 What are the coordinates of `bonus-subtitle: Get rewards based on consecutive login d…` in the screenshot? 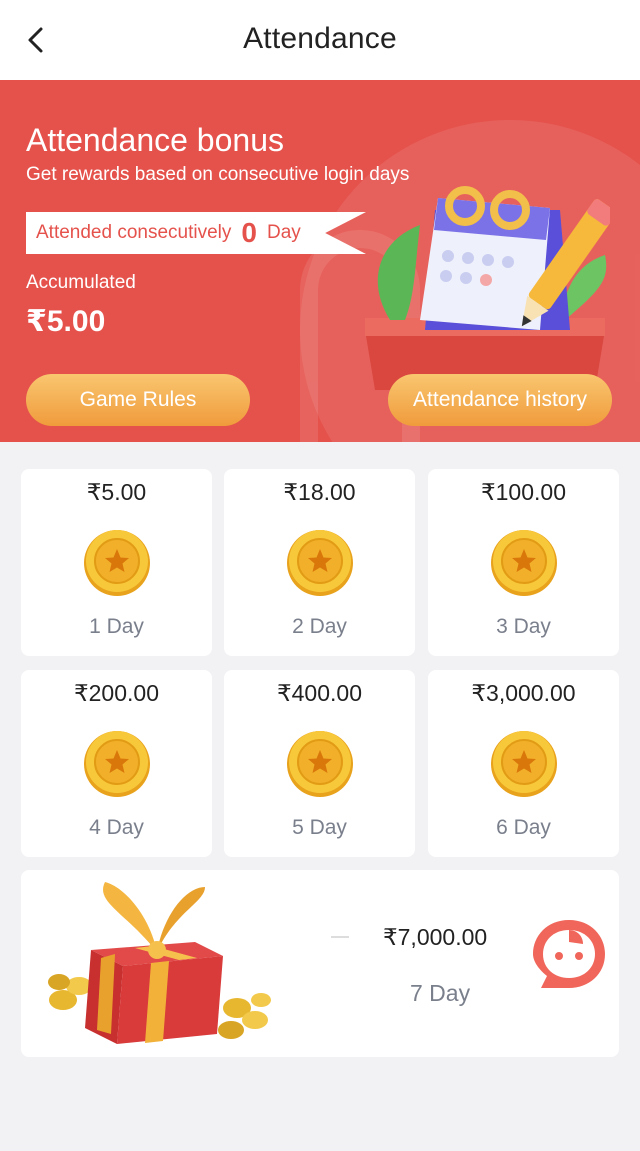 It's located at (218, 174).